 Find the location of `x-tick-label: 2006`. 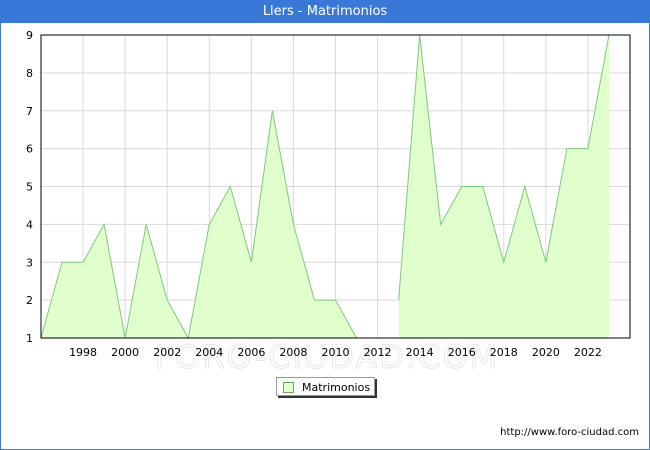

x-tick-label: 2006 is located at coordinates (251, 352).